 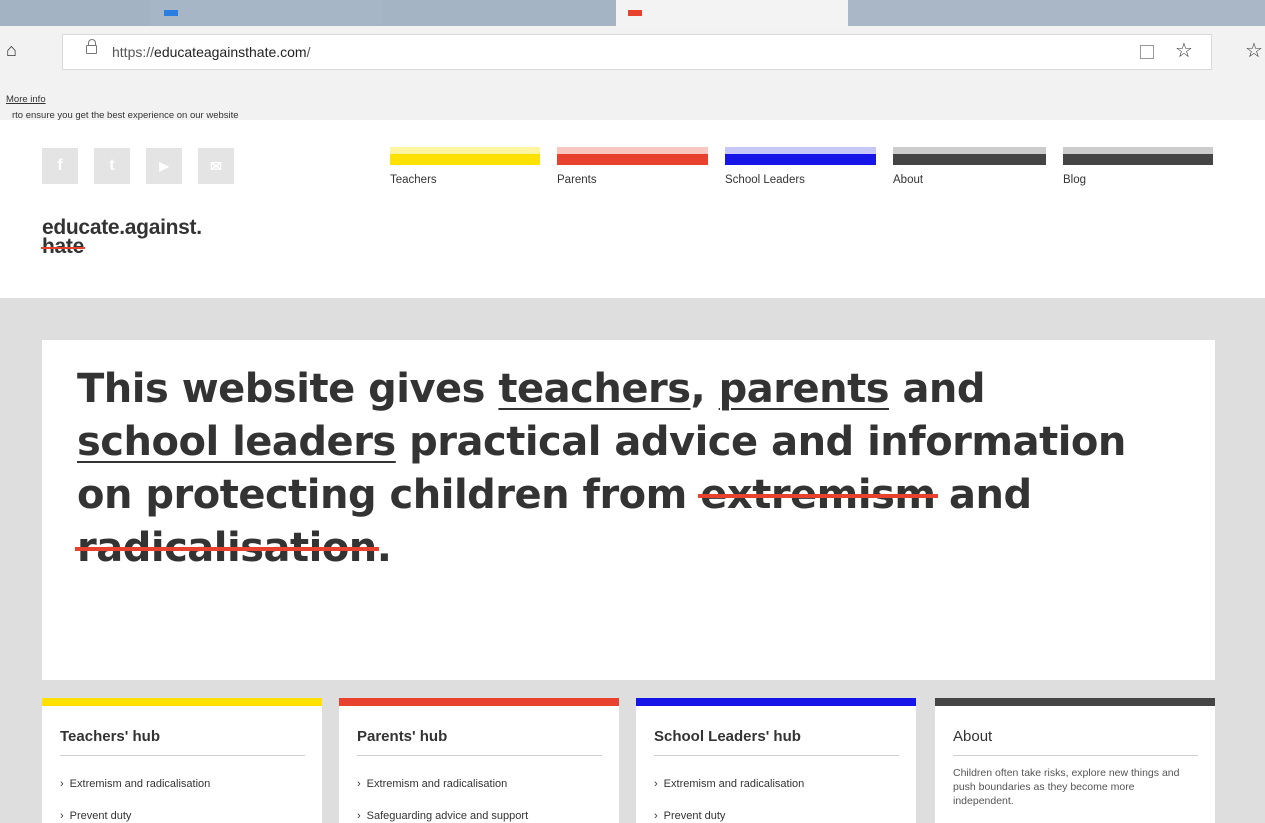 What do you see at coordinates (818, 495) in the screenshot?
I see `hero-struck-word-extremism: extremism` at bounding box center [818, 495].